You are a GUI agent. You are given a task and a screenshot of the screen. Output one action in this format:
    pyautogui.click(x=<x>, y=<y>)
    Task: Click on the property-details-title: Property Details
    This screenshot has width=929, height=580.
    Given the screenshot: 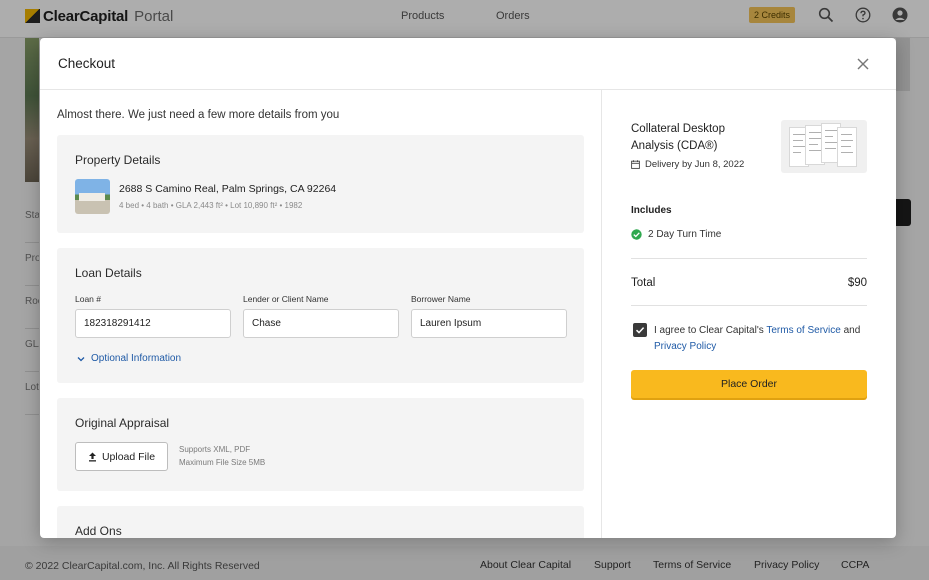 What is the action you would take?
    pyautogui.click(x=118, y=160)
    